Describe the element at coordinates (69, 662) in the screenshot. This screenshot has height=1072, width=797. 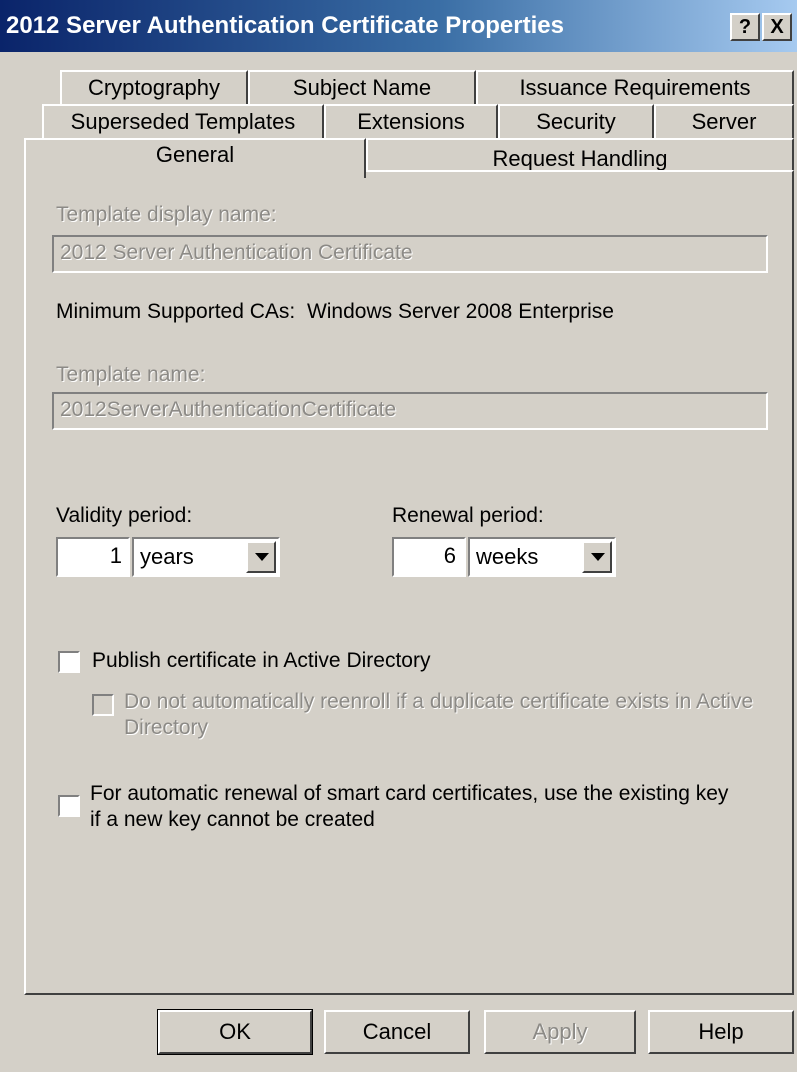
I see `publish-ad-checkbox` at that location.